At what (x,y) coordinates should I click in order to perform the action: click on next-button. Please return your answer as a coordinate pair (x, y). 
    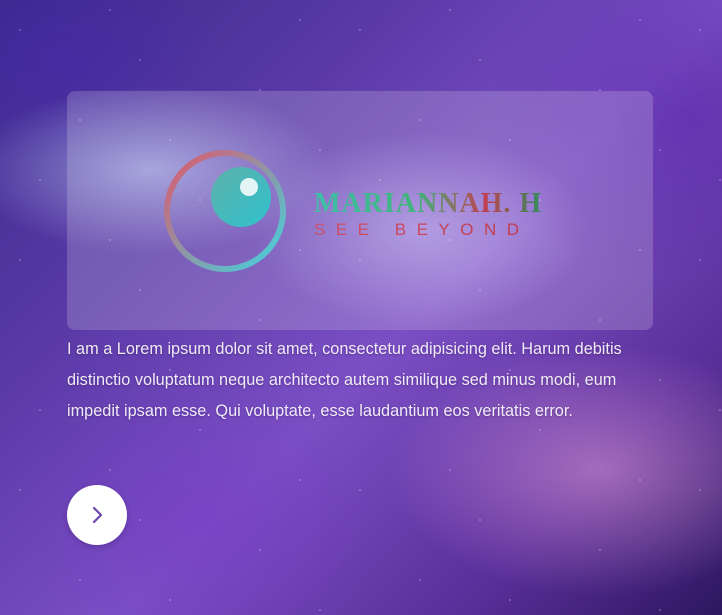
    Looking at the image, I should click on (97, 515).